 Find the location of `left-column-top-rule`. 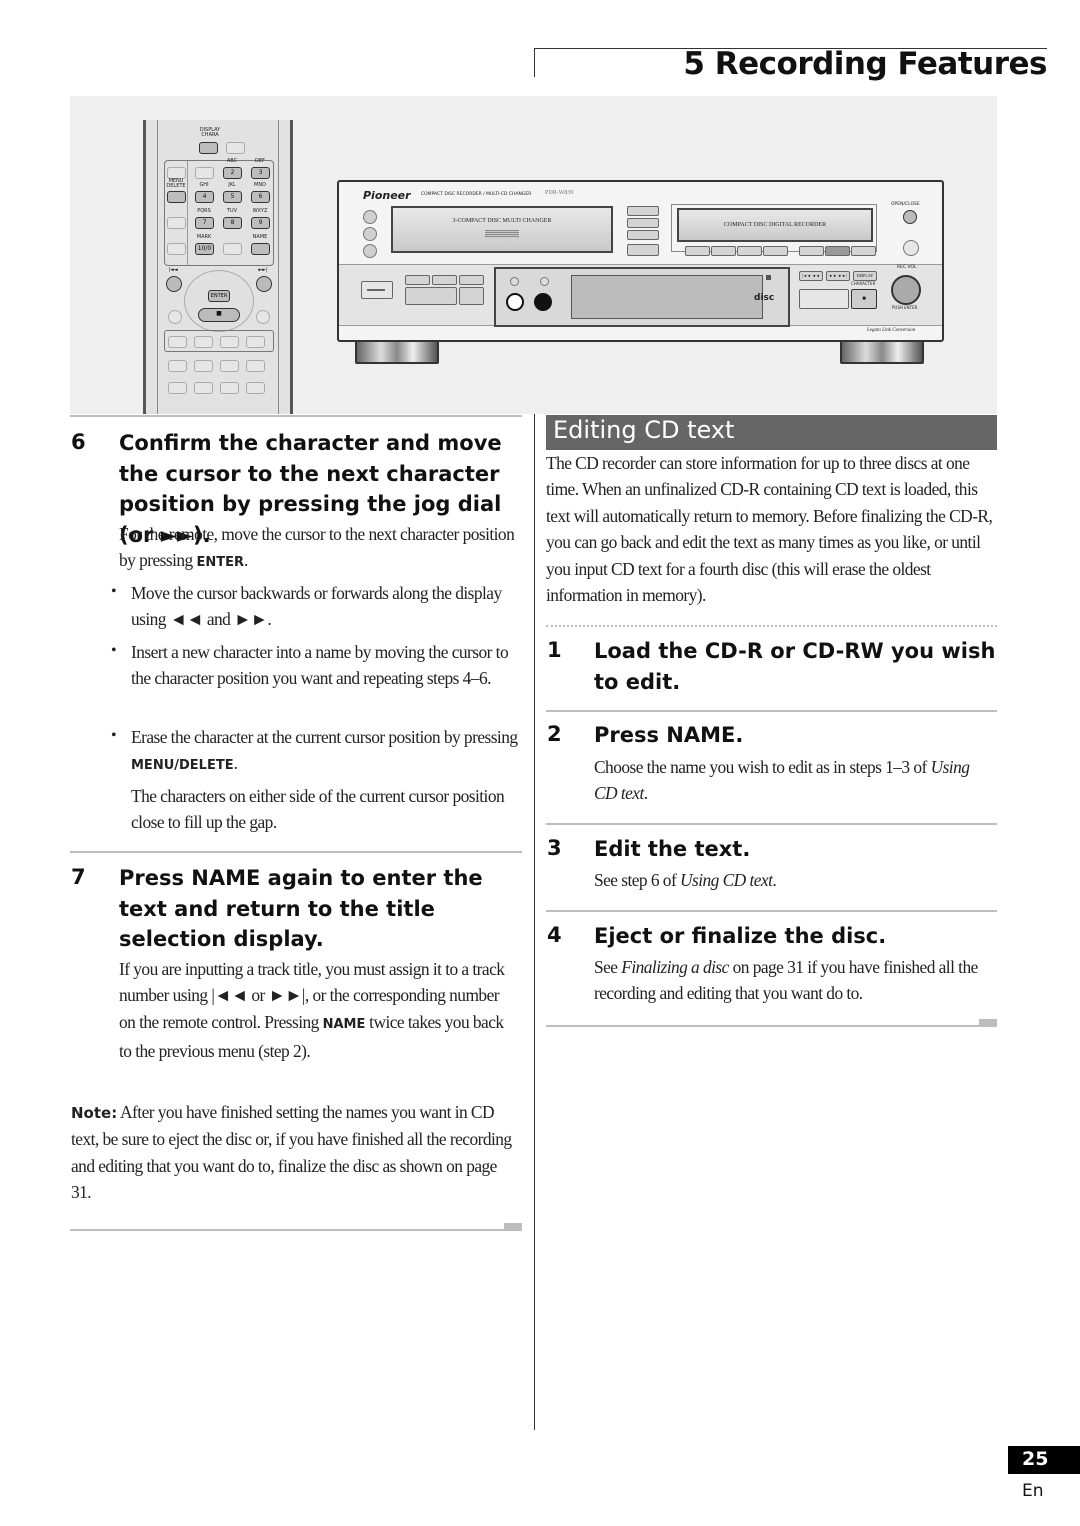

left-column-top-rule is located at coordinates (296, 416).